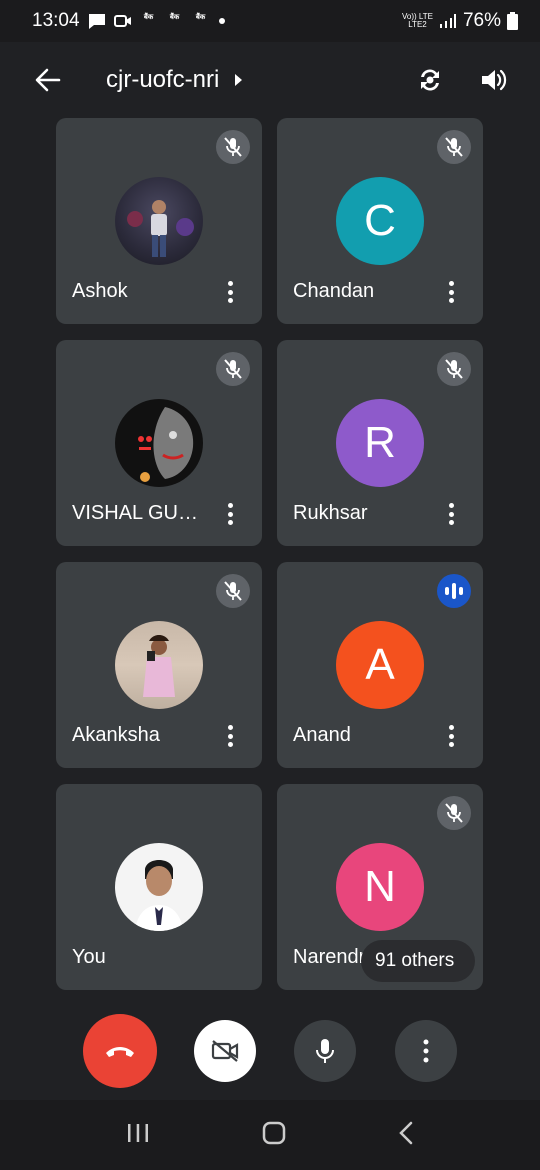  Describe the element at coordinates (417, 20) in the screenshot. I see `network-type: Vo)) LTE LTE2` at that location.